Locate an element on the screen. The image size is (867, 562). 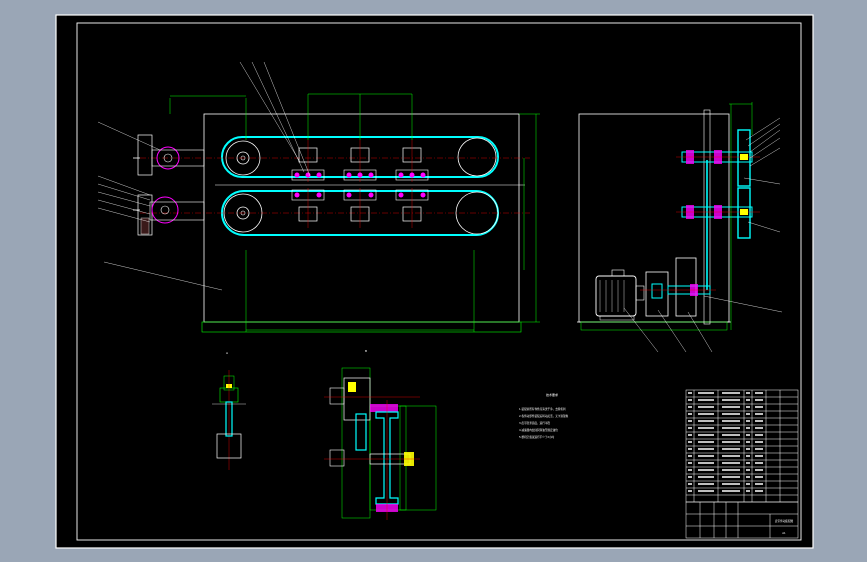
section-mark-b: B is located at coordinates (366, 351).